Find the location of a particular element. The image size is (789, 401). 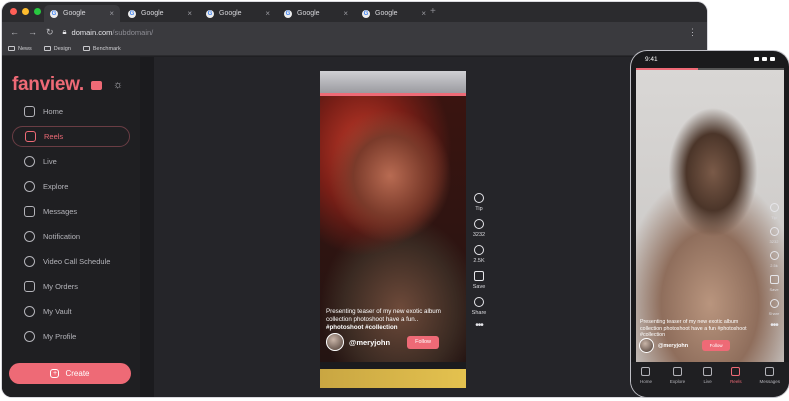

sidebar-item-my-orders: My Orders is located at coordinates (71, 286).